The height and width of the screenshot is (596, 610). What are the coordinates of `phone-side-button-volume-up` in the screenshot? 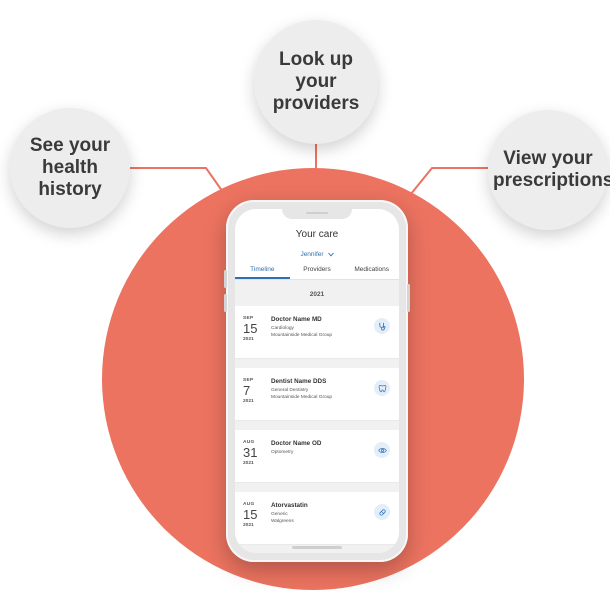 It's located at (225, 279).